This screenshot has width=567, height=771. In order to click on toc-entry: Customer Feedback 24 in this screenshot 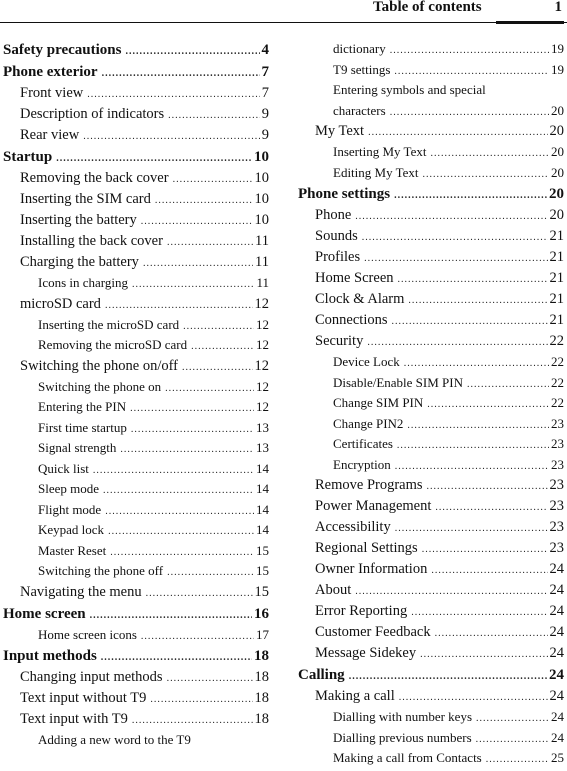, I will do `click(431, 632)`.